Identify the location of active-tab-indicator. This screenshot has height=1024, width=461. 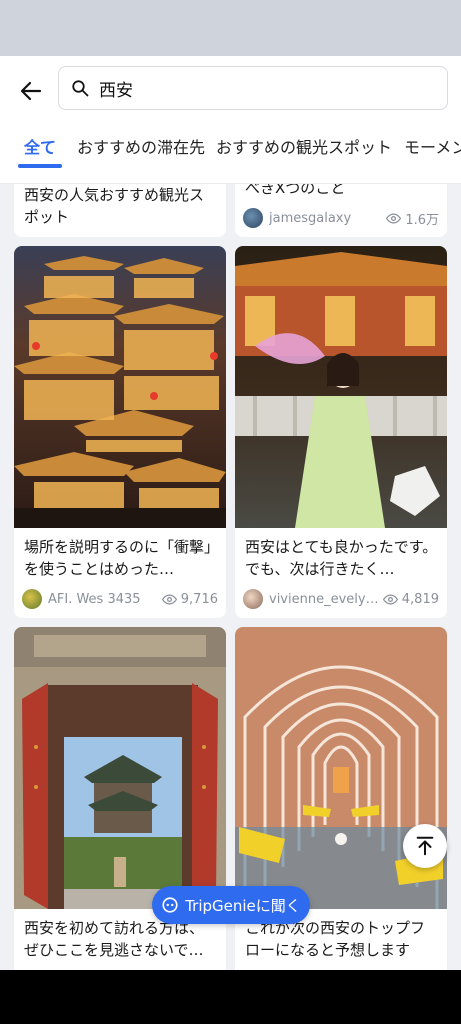
(40, 166).